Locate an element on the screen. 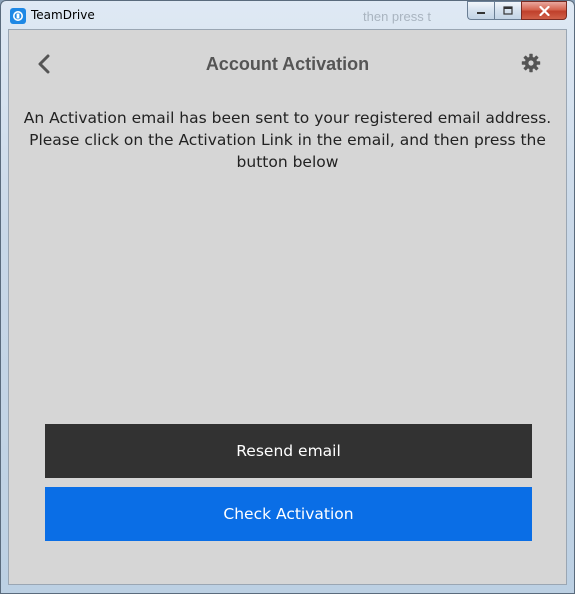 The height and width of the screenshot is (594, 575). maximize-icon is located at coordinates (508, 10).